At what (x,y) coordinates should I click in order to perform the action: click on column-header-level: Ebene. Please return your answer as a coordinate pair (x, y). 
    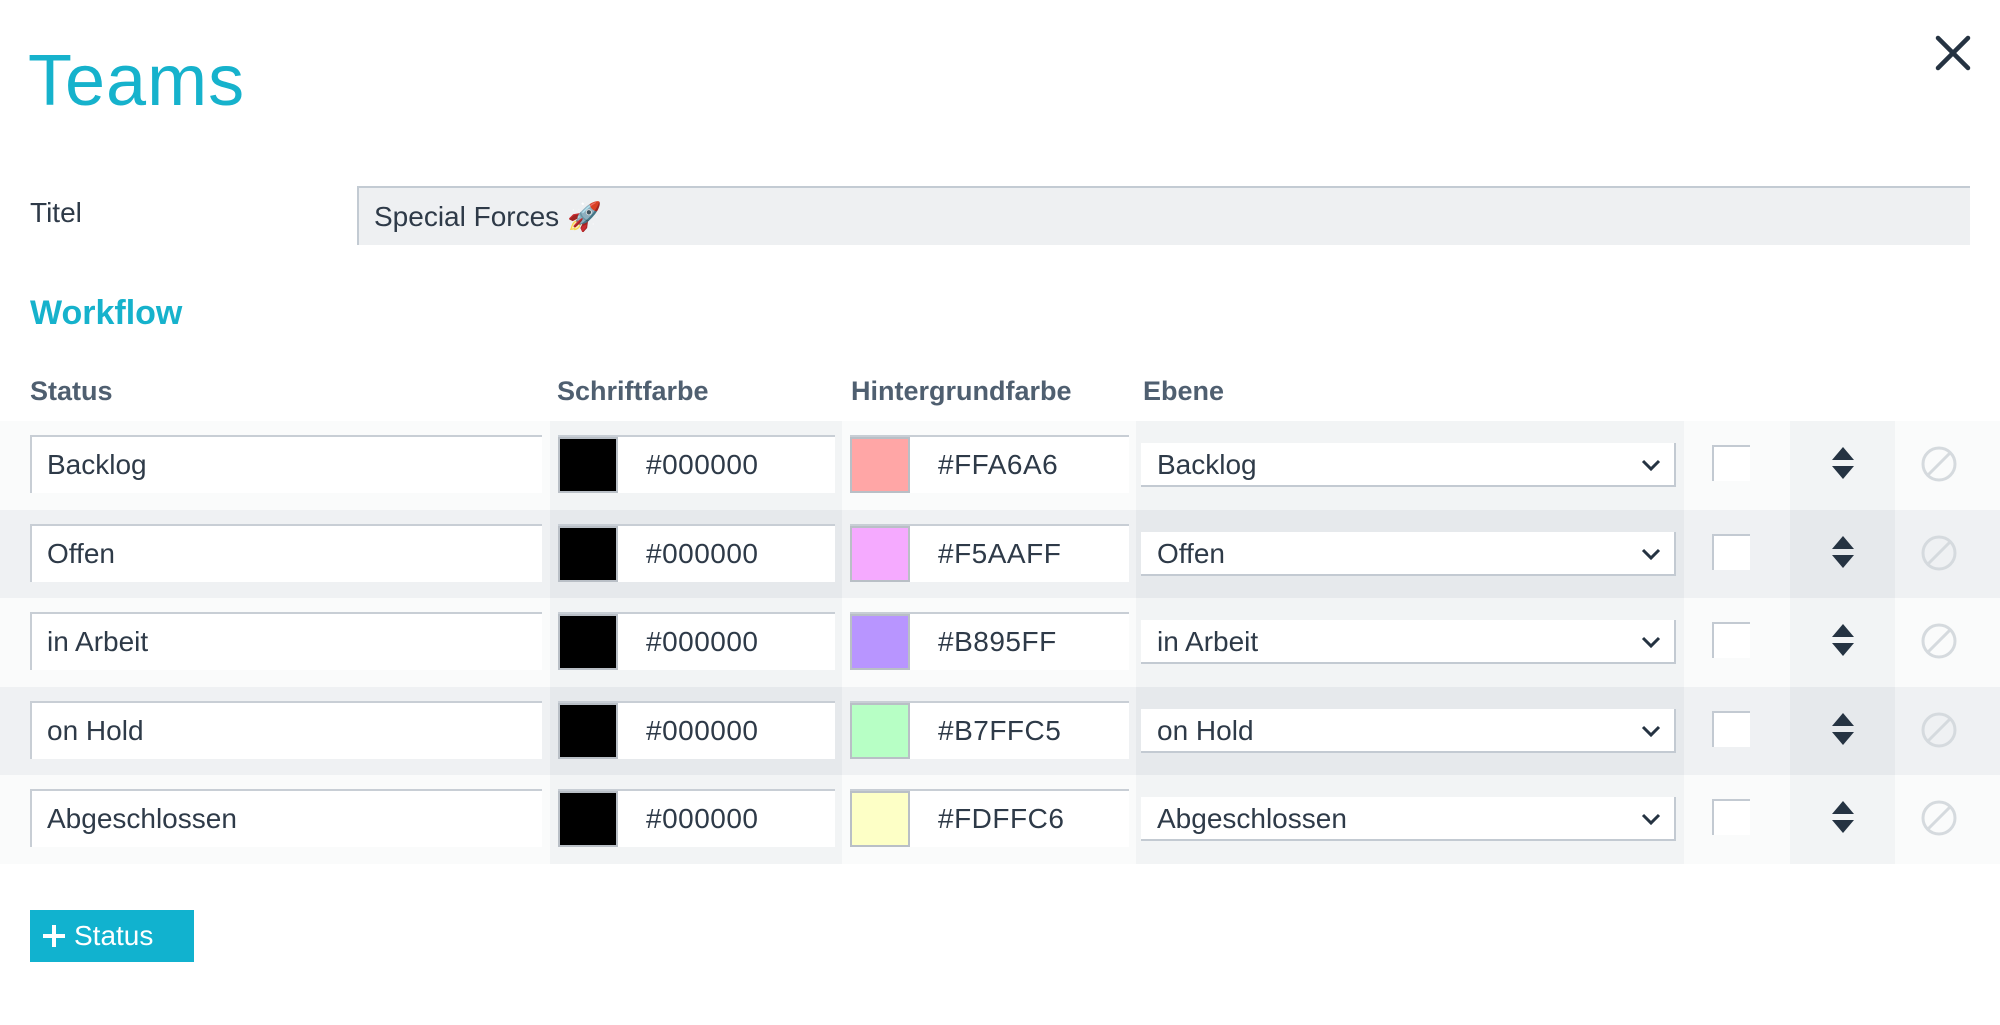
    Looking at the image, I should click on (1184, 391).